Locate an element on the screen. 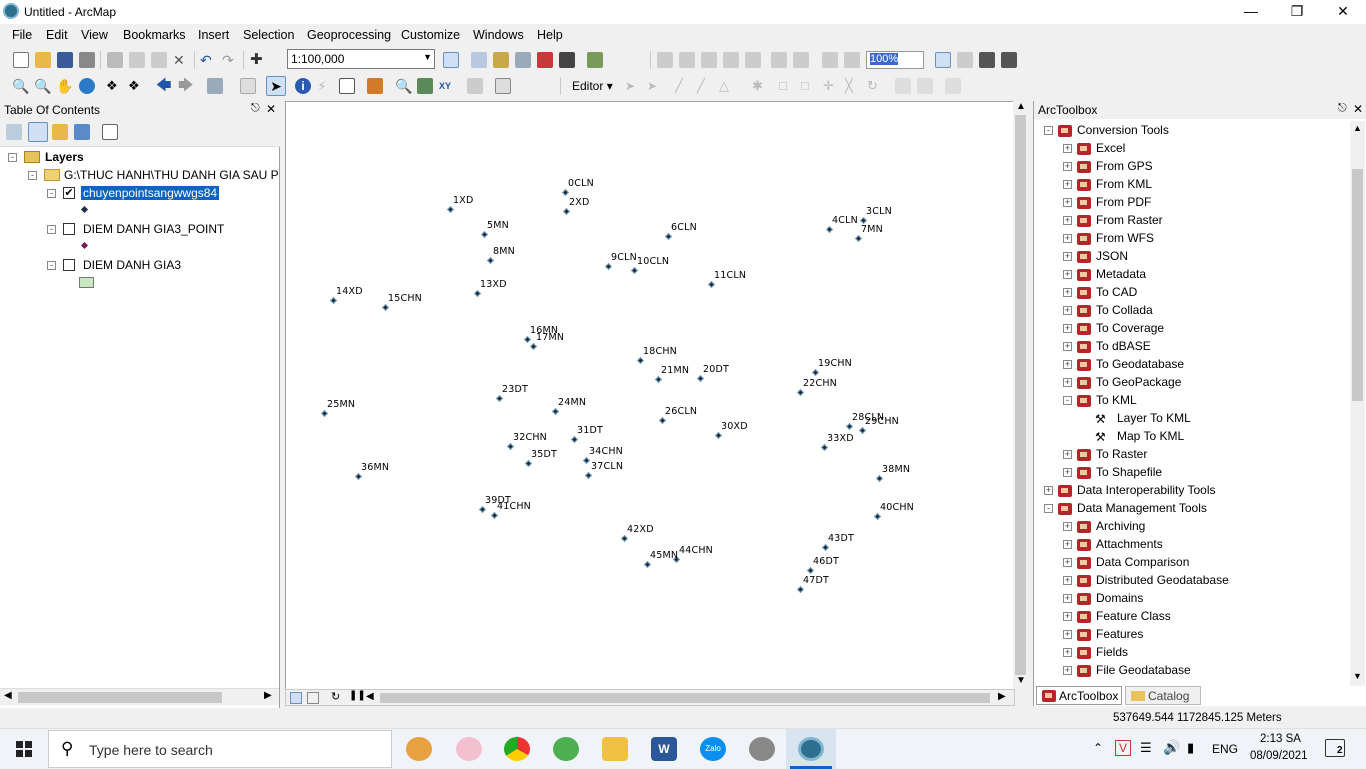 The width and height of the screenshot is (1366, 769). hyperlink-icon: ⚡ is located at coordinates (325, 86).